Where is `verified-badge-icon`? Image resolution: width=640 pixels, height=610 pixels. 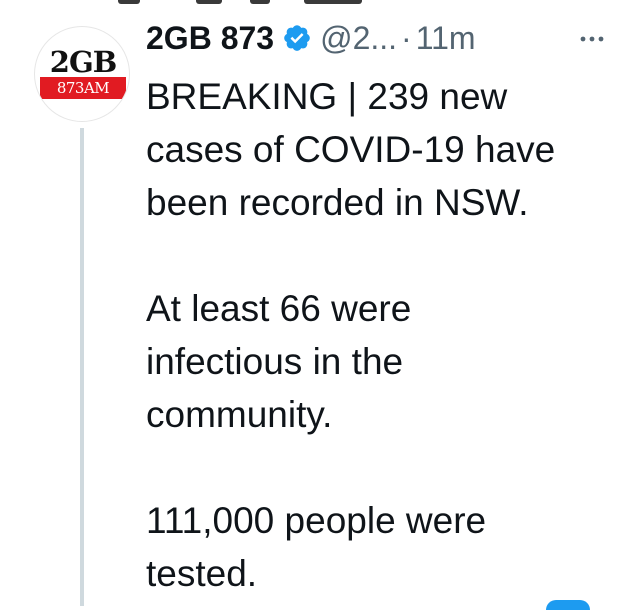
verified-badge-icon is located at coordinates (297, 38).